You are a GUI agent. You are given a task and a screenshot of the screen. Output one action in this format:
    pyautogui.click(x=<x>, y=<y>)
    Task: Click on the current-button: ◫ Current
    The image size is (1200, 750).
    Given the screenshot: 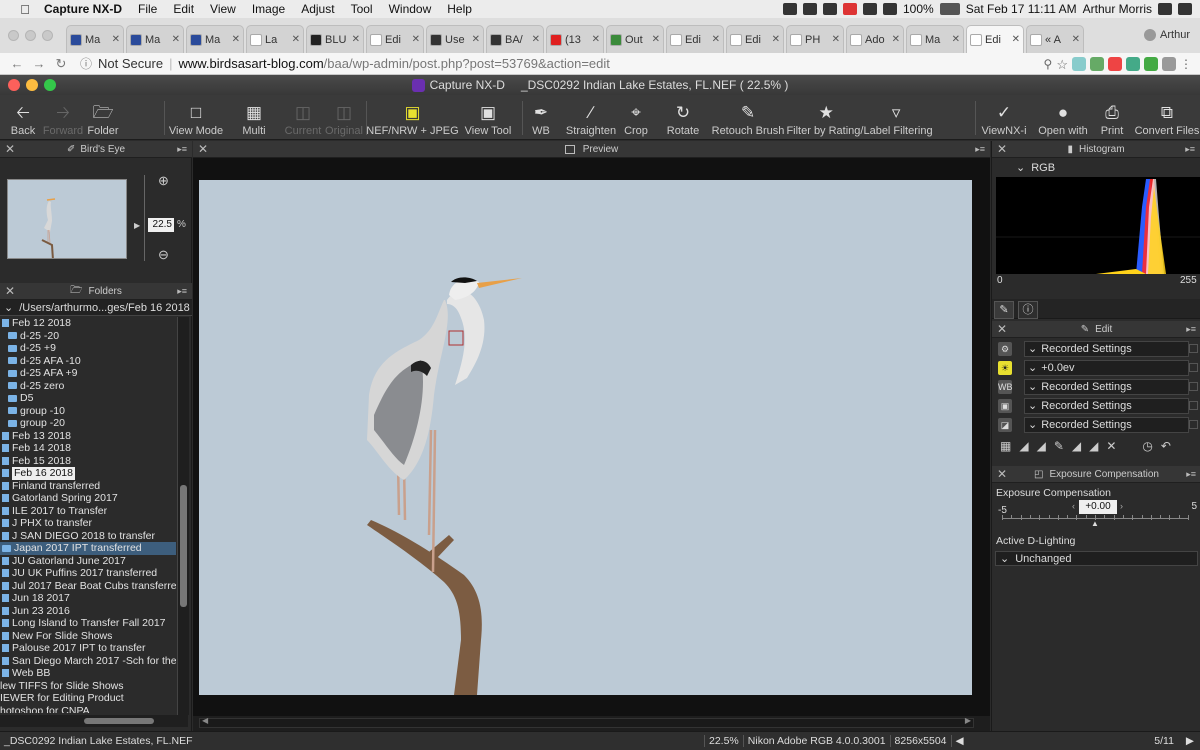 What is the action you would take?
    pyautogui.click(x=303, y=118)
    